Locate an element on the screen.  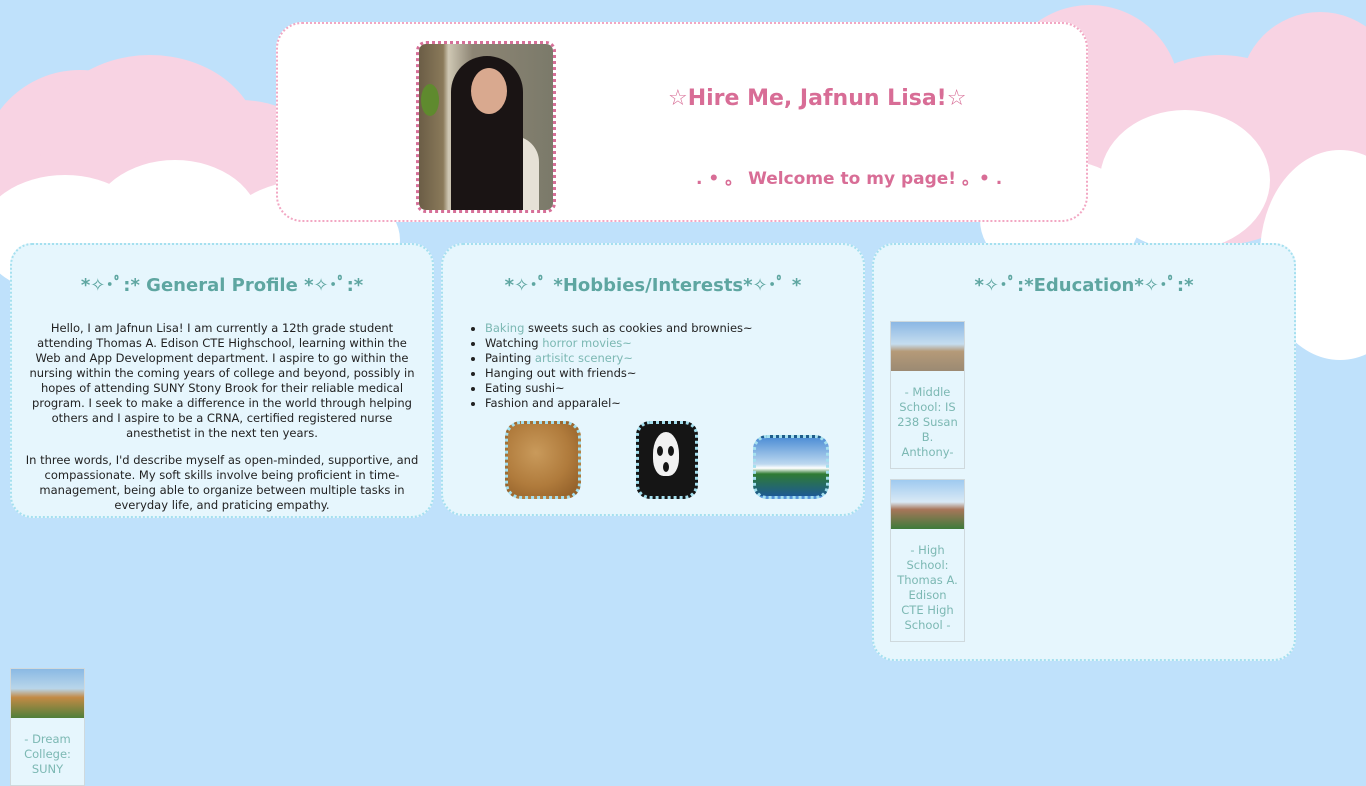
hobby-text: Painting is located at coordinates (510, 358).